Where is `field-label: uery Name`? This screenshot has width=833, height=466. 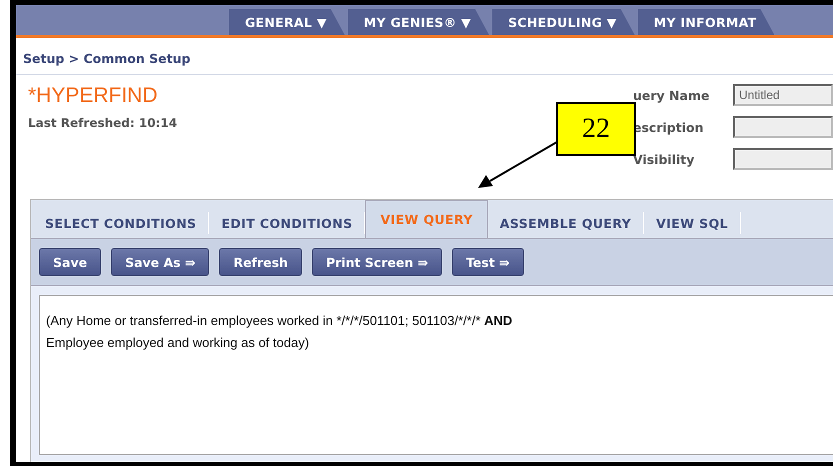
field-label: uery Name is located at coordinates (671, 95).